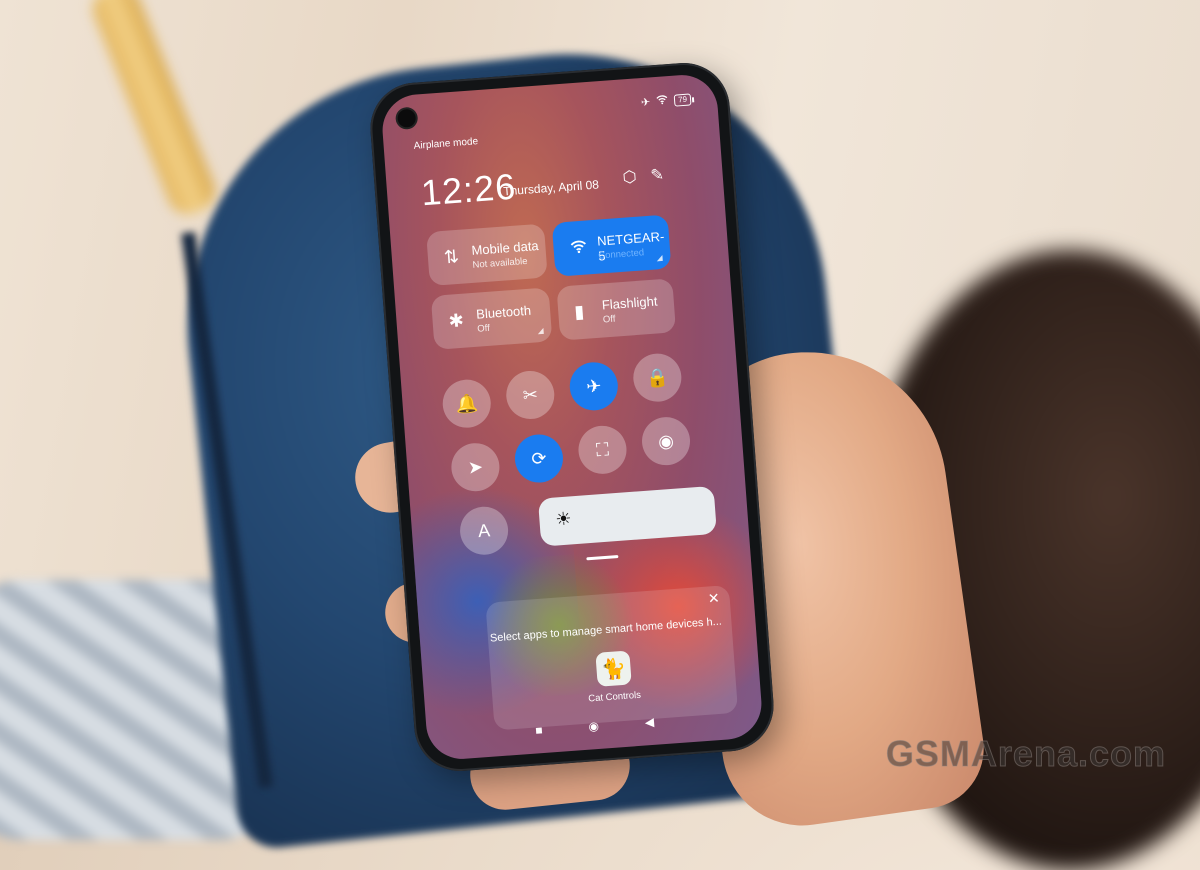 The width and height of the screenshot is (1200, 870). What do you see at coordinates (611, 245) in the screenshot?
I see `tile-wifi: NETGEAR-5 Connected` at bounding box center [611, 245].